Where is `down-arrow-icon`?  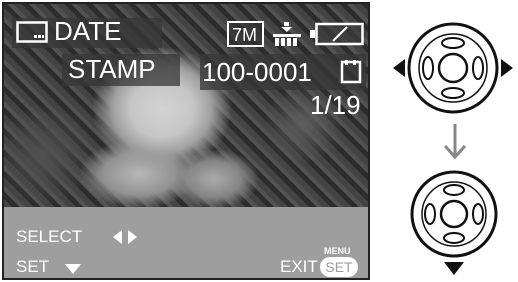 down-arrow-icon is located at coordinates (73, 269).